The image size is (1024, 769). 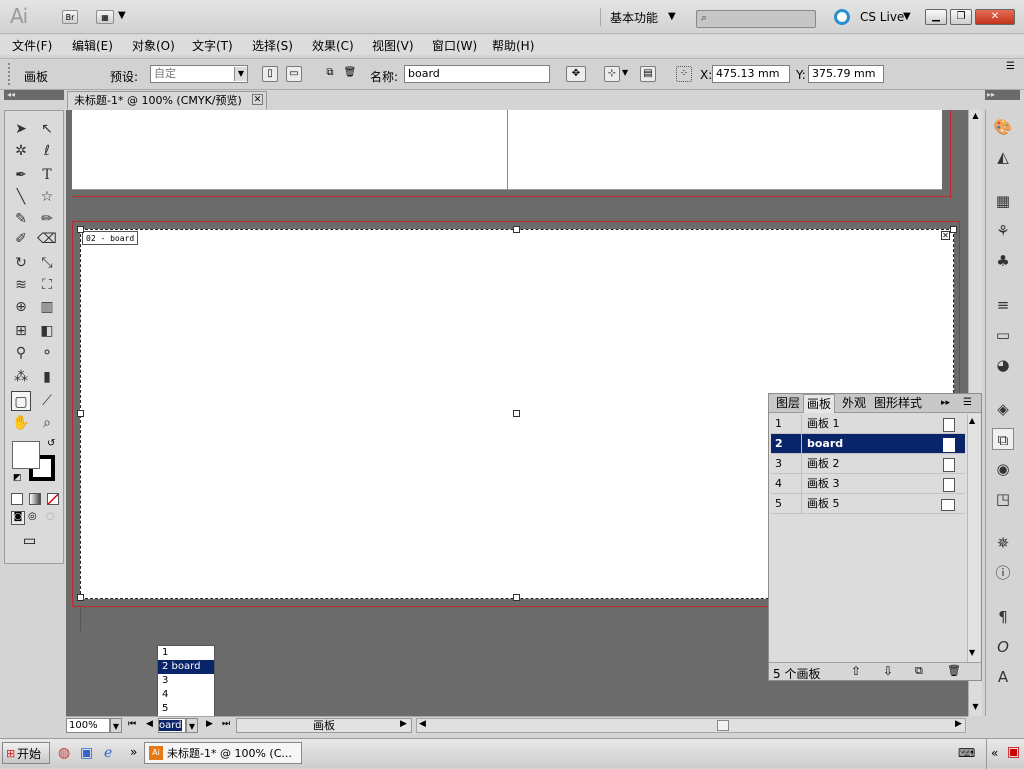 What do you see at coordinates (47, 377) in the screenshot?
I see `column-graph-tool-icon: ▮` at bounding box center [47, 377].